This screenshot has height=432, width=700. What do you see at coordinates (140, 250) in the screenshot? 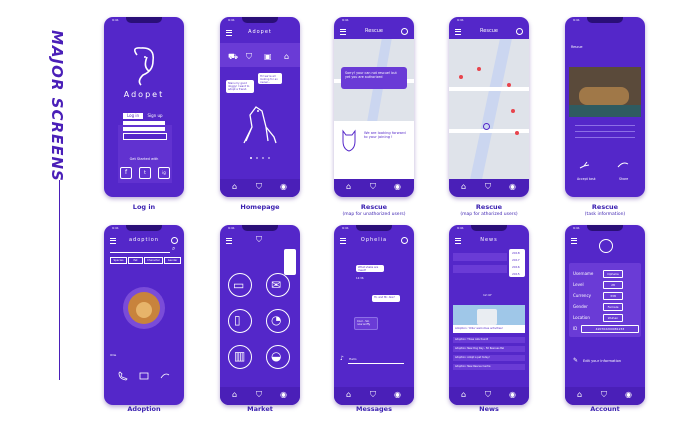
I see `search-input` at bounding box center [140, 250].